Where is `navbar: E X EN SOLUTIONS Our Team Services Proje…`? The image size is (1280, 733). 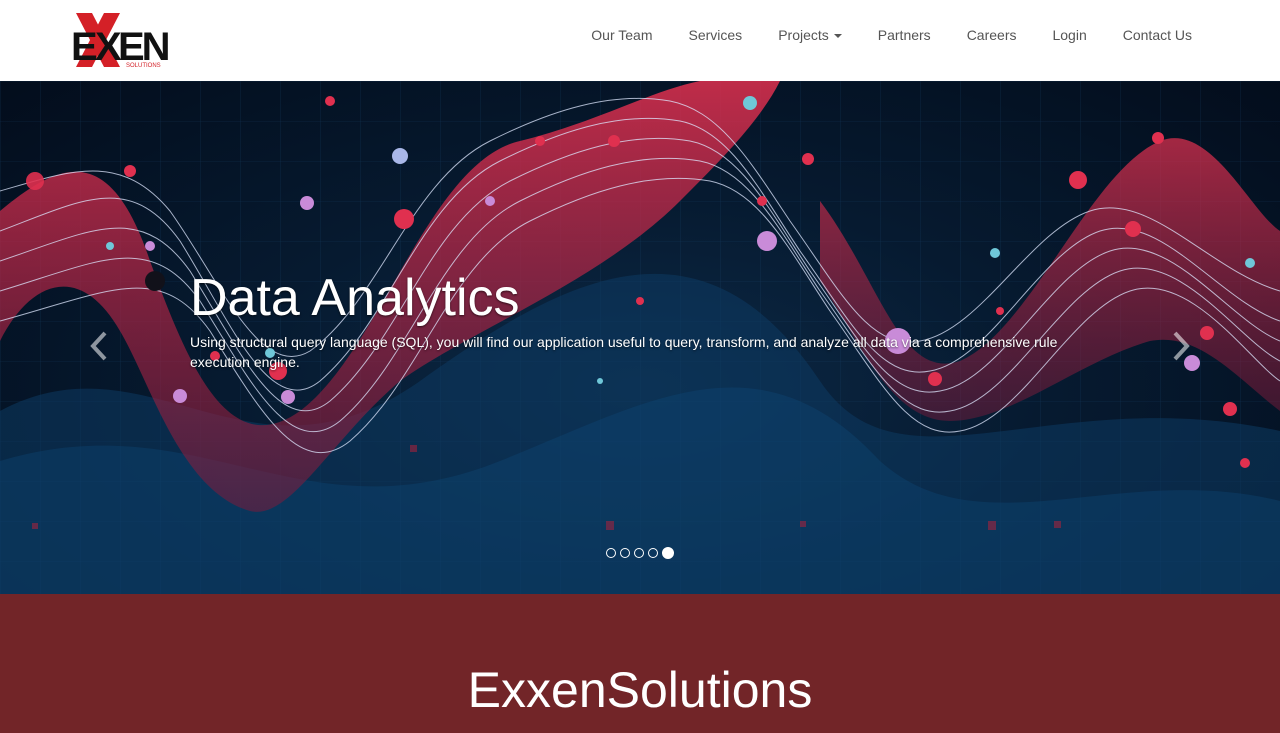
navbar: E X EN SOLUTIONS Our Team Services Proje… is located at coordinates (640, 40).